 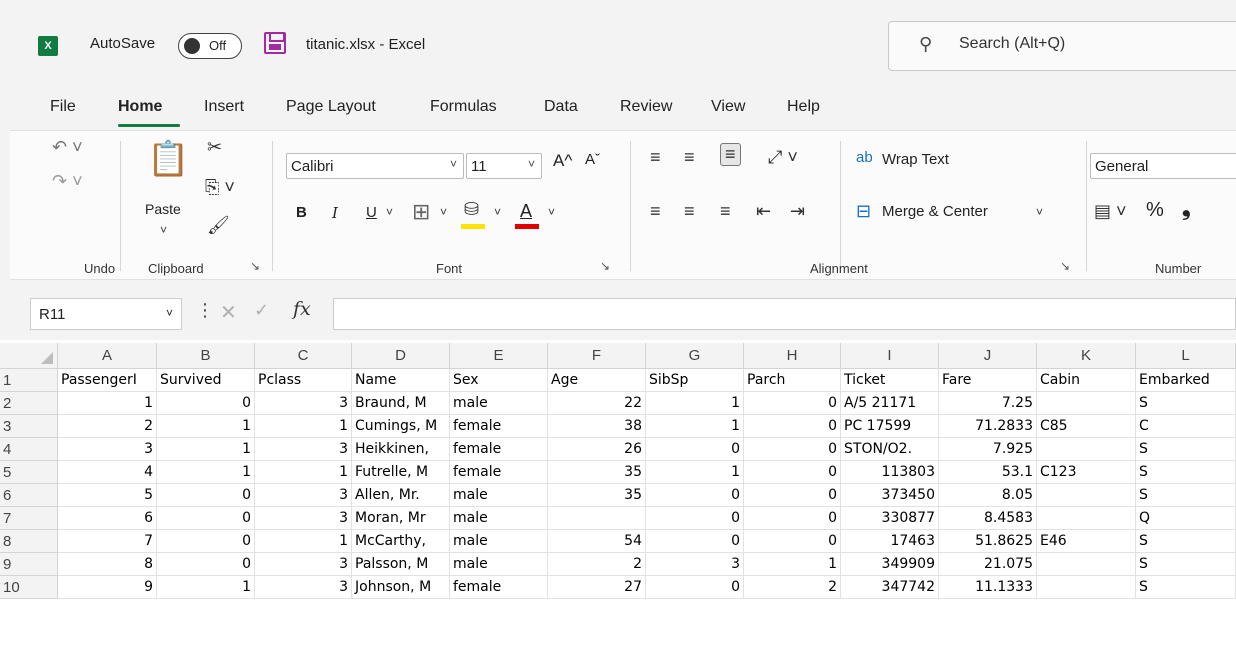 I want to click on row-header-9: 9, so click(x=29, y=564).